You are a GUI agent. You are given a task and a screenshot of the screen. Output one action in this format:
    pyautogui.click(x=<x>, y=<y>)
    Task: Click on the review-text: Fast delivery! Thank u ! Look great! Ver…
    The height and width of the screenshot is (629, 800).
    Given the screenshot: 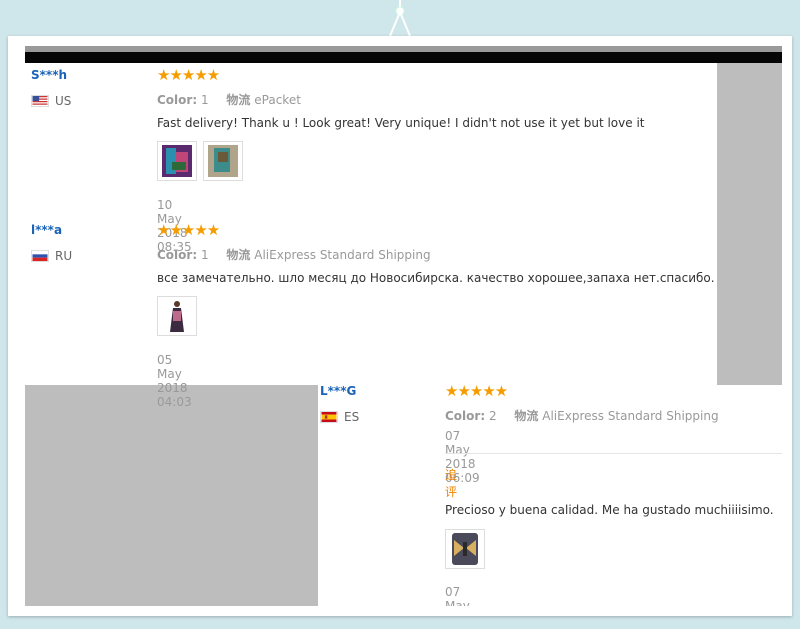 What is the action you would take?
    pyautogui.click(x=401, y=123)
    